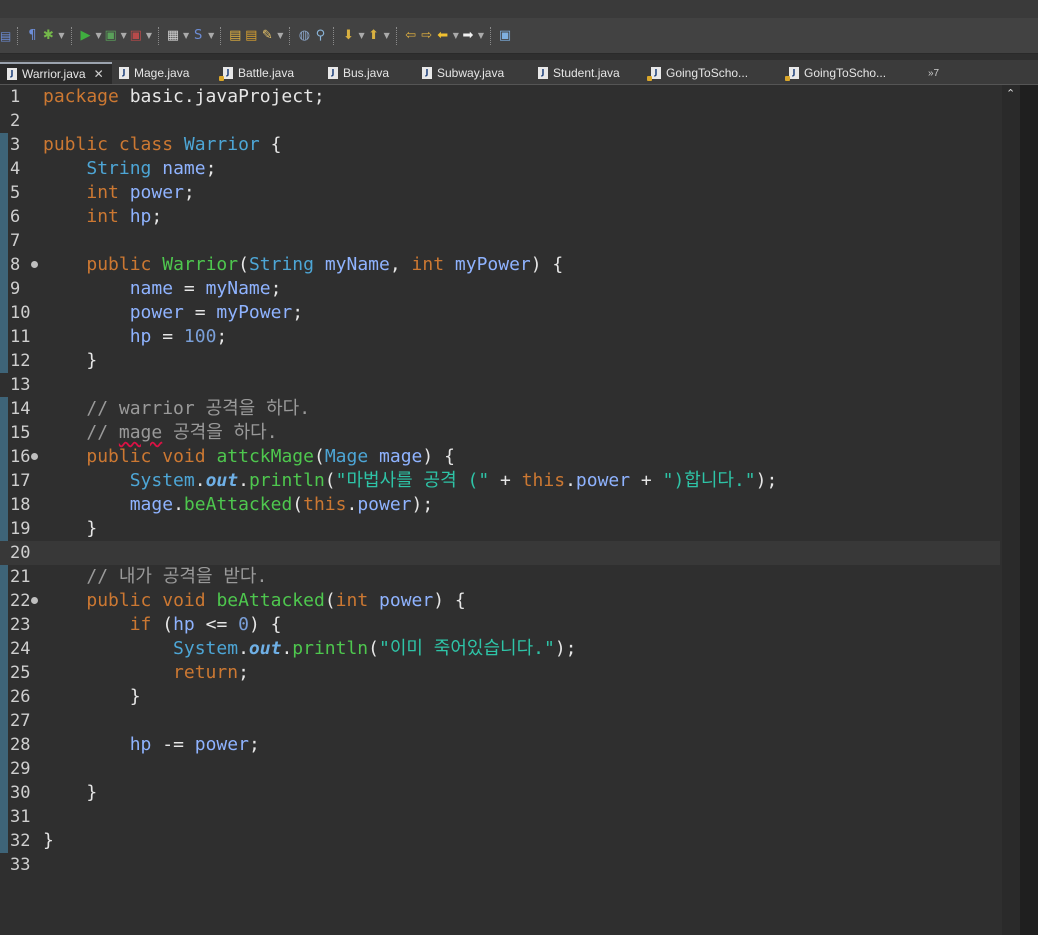 Image resolution: width=1038 pixels, height=935 pixels. What do you see at coordinates (115, 36) in the screenshot?
I see `run-config-button: ▣ ▼` at bounding box center [115, 36].